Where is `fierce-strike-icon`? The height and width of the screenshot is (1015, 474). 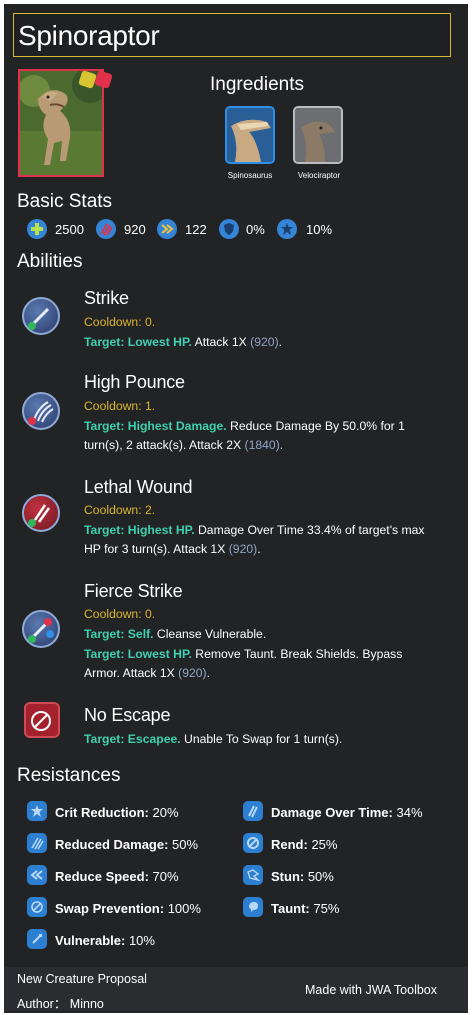 fierce-strike-icon is located at coordinates (41, 629).